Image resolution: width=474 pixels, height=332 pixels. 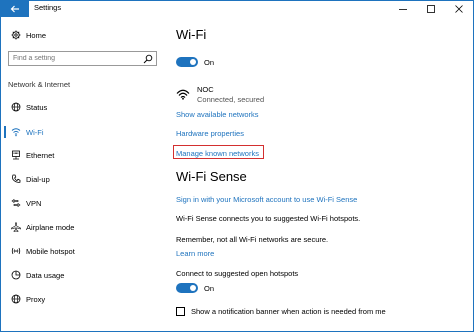 I want to click on sidebar-item-label: Ethernet, so click(x=40, y=155).